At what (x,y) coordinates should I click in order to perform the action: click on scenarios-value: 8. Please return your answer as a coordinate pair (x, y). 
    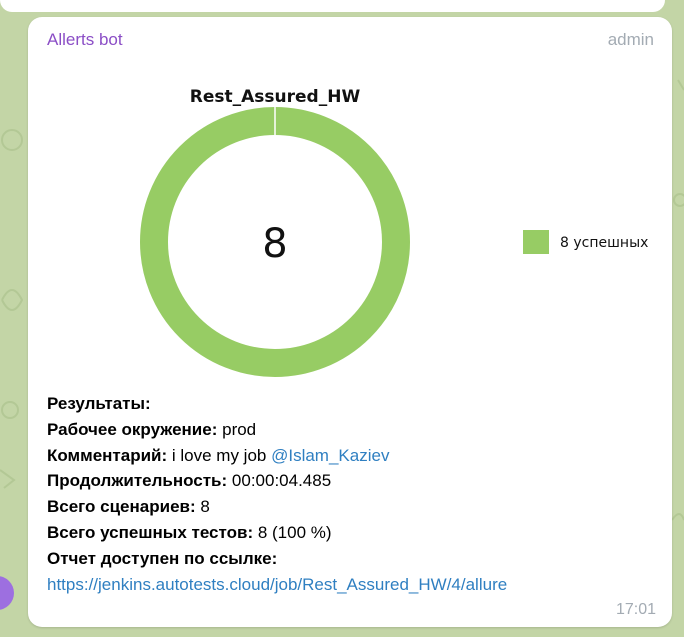
    Looking at the image, I should click on (205, 507).